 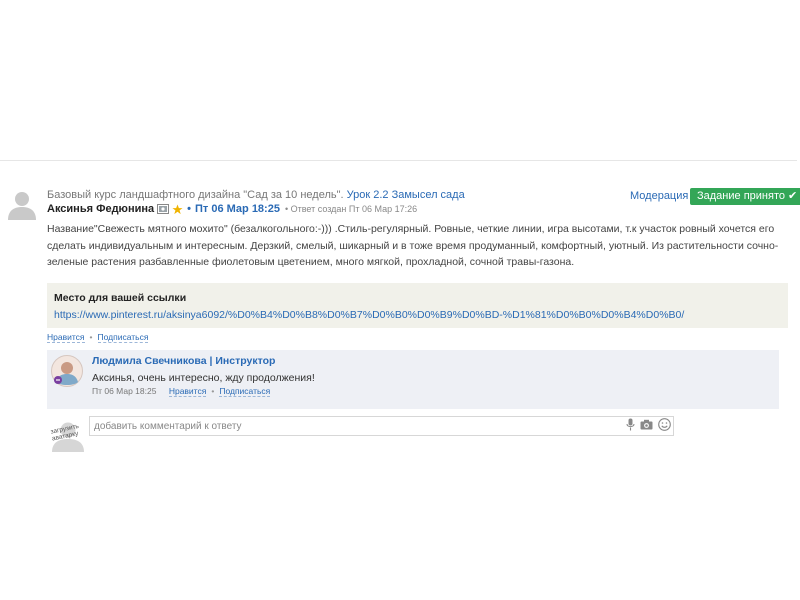 I want to click on microphone-icon, so click(x=630, y=424).